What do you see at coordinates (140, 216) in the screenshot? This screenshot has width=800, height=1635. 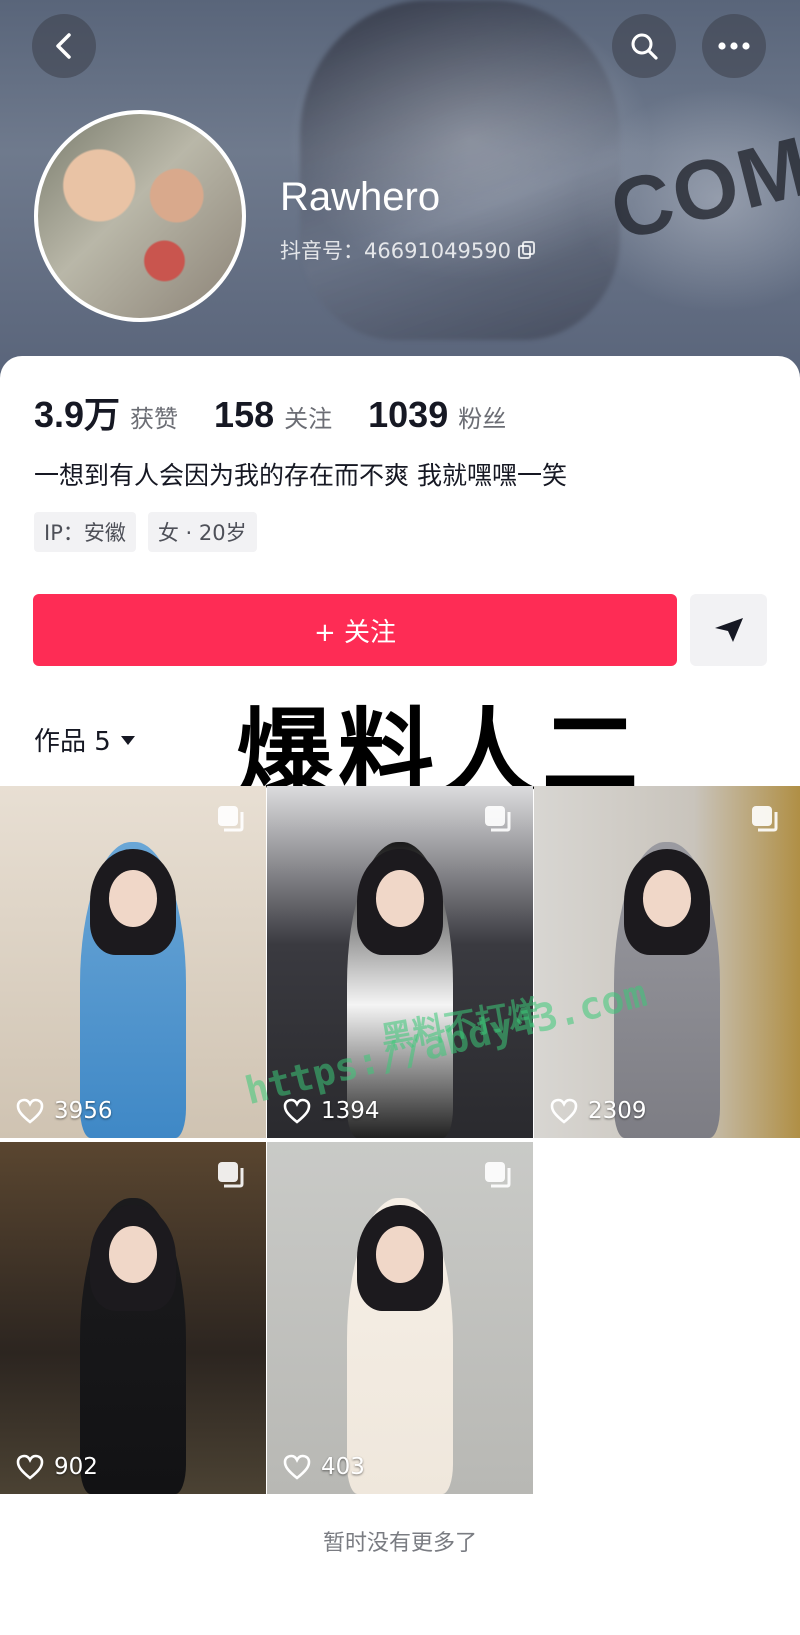 I see `avatar` at bounding box center [140, 216].